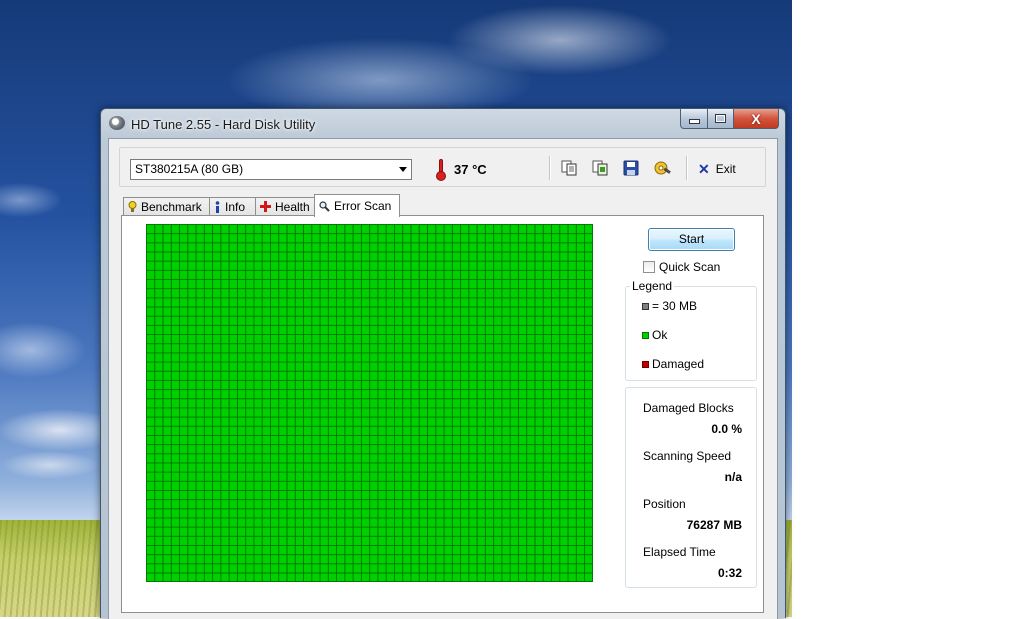 Image resolution: width=1026 pixels, height=619 pixels. What do you see at coordinates (223, 124) in the screenshot?
I see `window-title: HD Tune 2.55 - Hard Disk Utility` at bounding box center [223, 124].